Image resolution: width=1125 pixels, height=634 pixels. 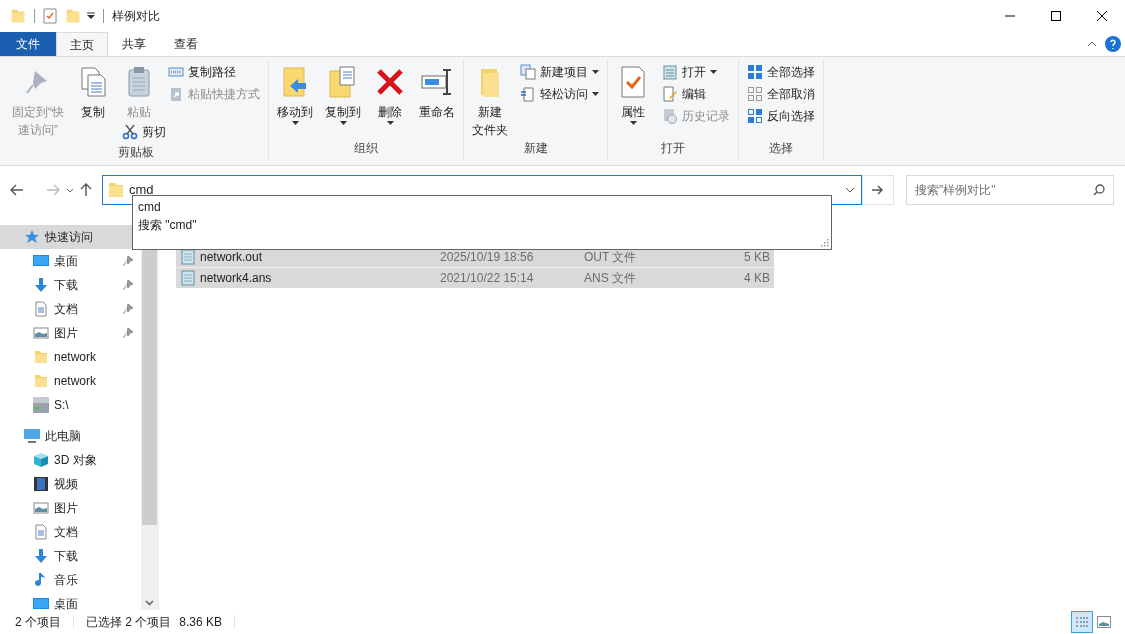 What do you see at coordinates (63, 436) in the screenshot?
I see `nav-label: 此电脑` at bounding box center [63, 436].